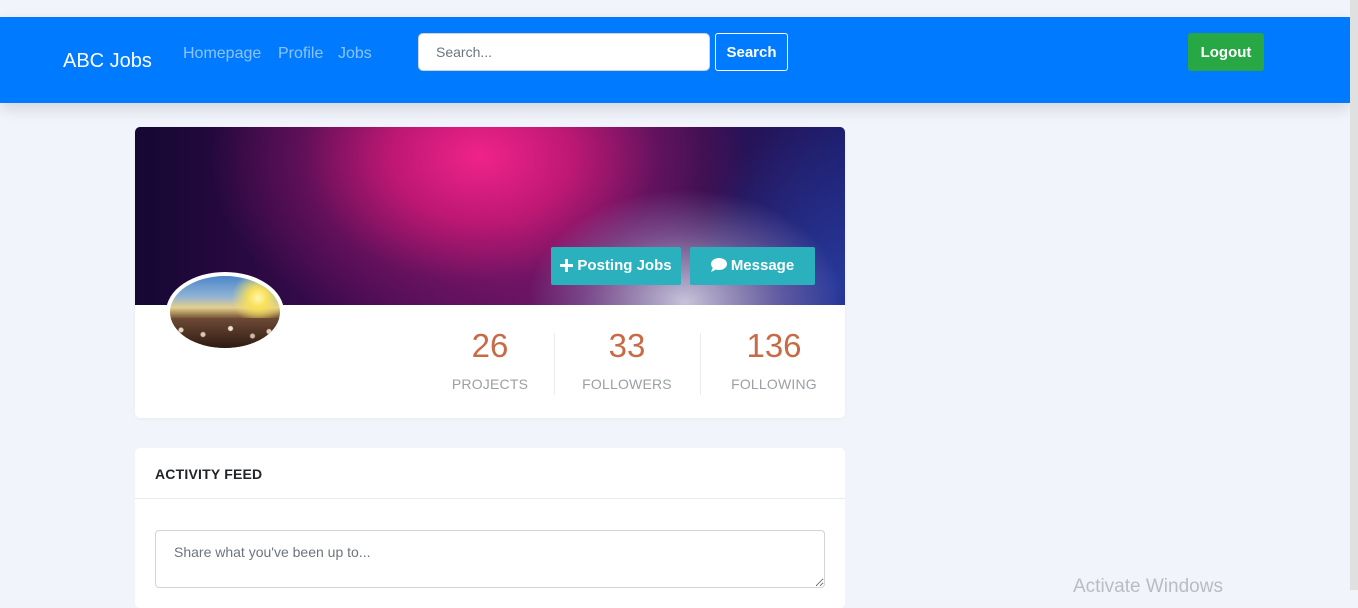 The height and width of the screenshot is (608, 1358). I want to click on search-input, so click(564, 52).